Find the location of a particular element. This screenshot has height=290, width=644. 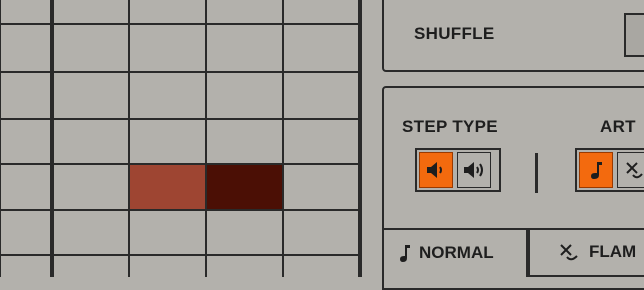

articulation-flam-button is located at coordinates (630, 170).